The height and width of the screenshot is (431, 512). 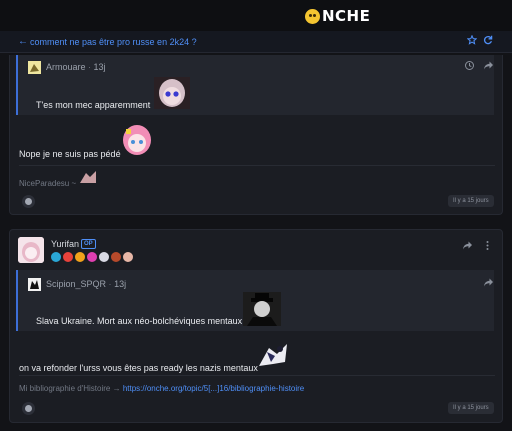 I want to click on topic-title: comment ne pas être pro russe en 2k24 ?, so click(x=113, y=42).